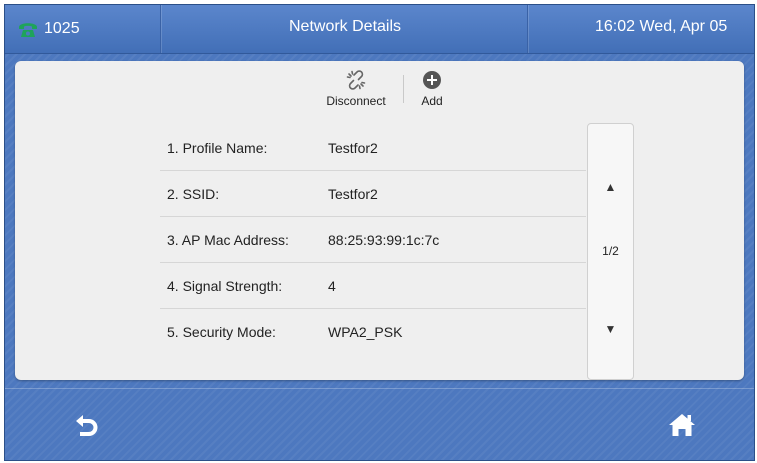  Describe the element at coordinates (28, 29) in the screenshot. I see `phone-handset-icon` at that location.